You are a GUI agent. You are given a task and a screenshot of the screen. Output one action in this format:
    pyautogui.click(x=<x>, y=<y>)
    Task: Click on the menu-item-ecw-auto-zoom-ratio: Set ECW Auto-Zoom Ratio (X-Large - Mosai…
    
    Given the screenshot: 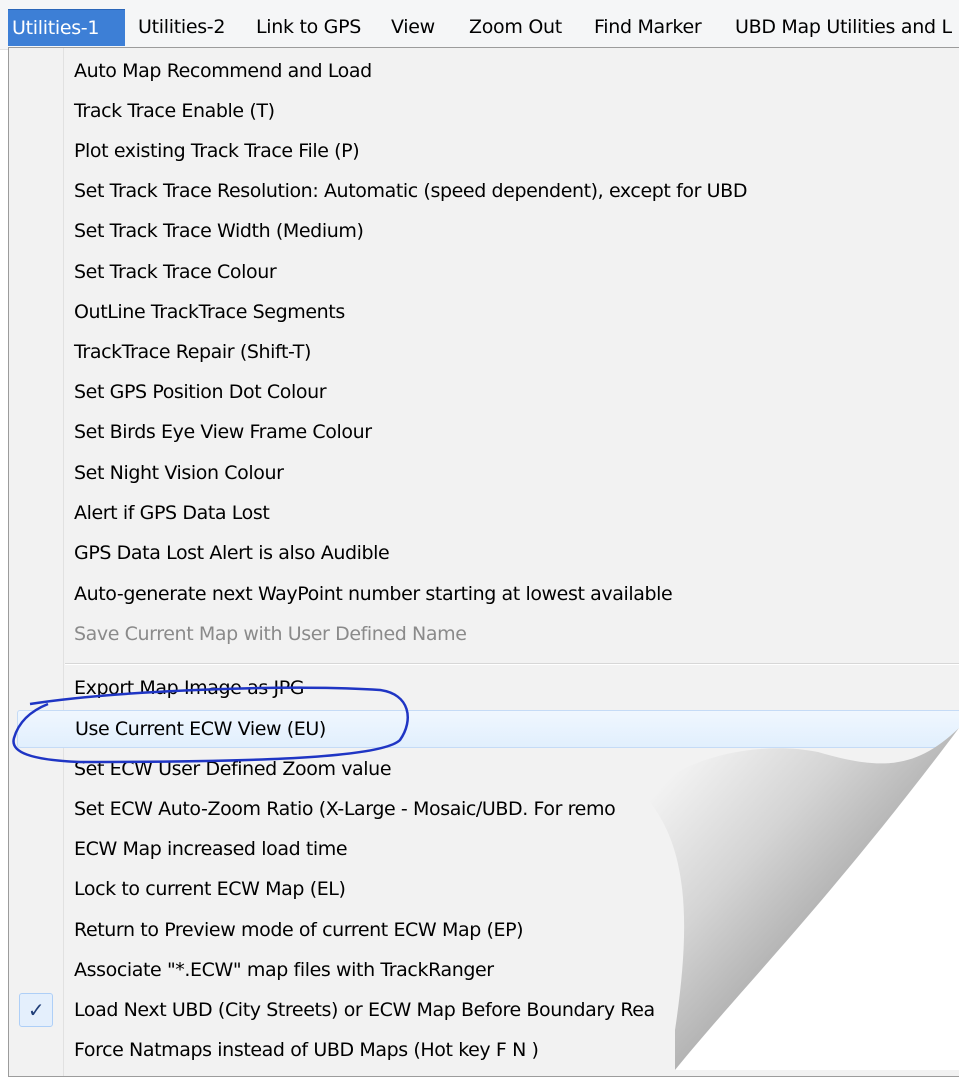 What is the action you would take?
    pyautogui.click(x=484, y=809)
    